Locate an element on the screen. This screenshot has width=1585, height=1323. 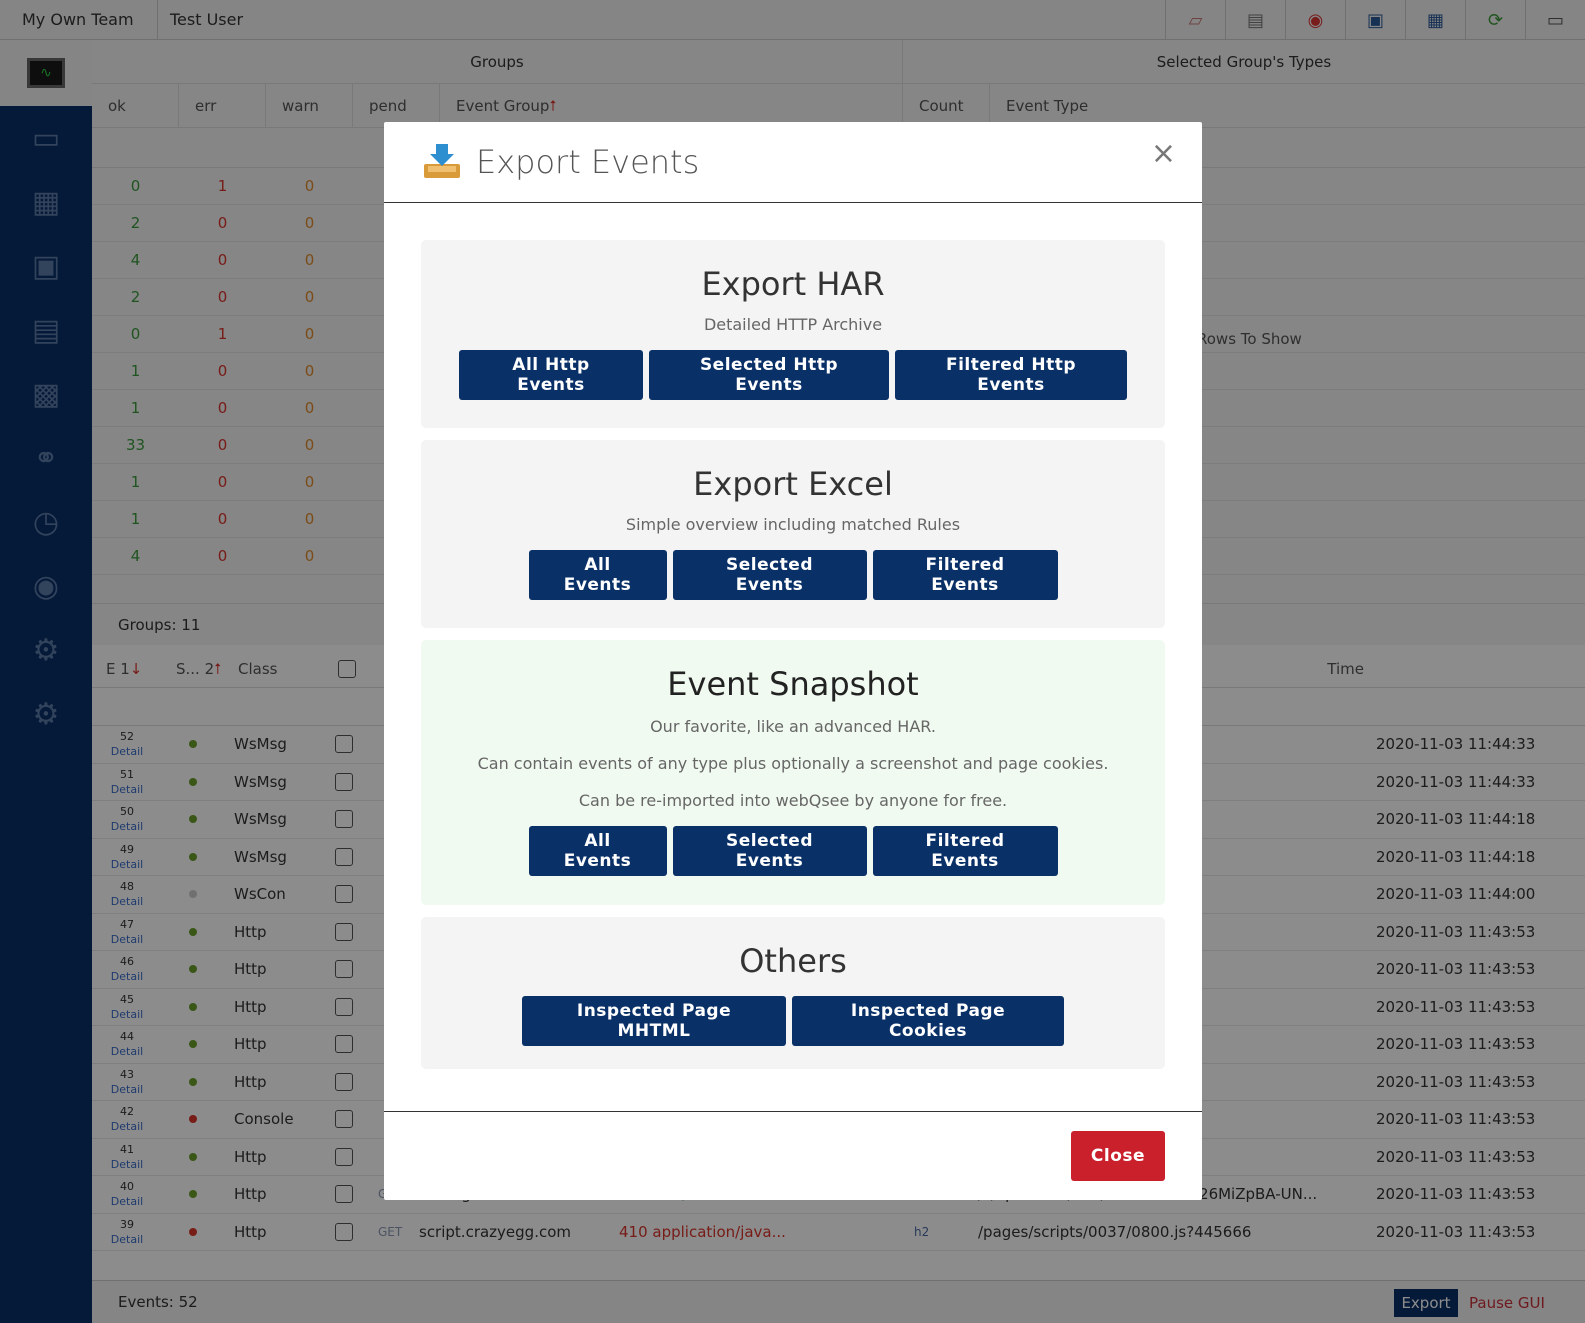
section-description: Simple overview including matched Rules is located at coordinates (793, 524).